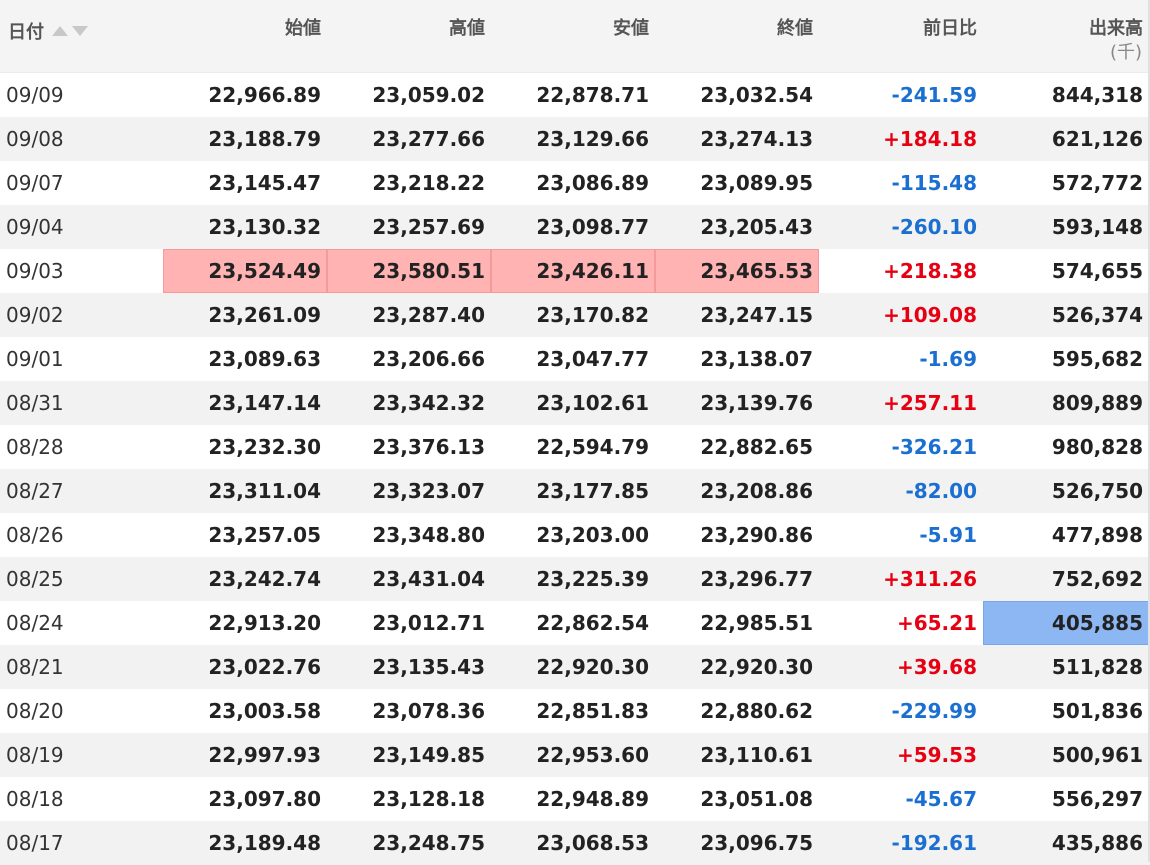 The width and height of the screenshot is (1150, 865). What do you see at coordinates (264, 711) in the screenshot?
I see `open-cell: 23,003.58` at bounding box center [264, 711].